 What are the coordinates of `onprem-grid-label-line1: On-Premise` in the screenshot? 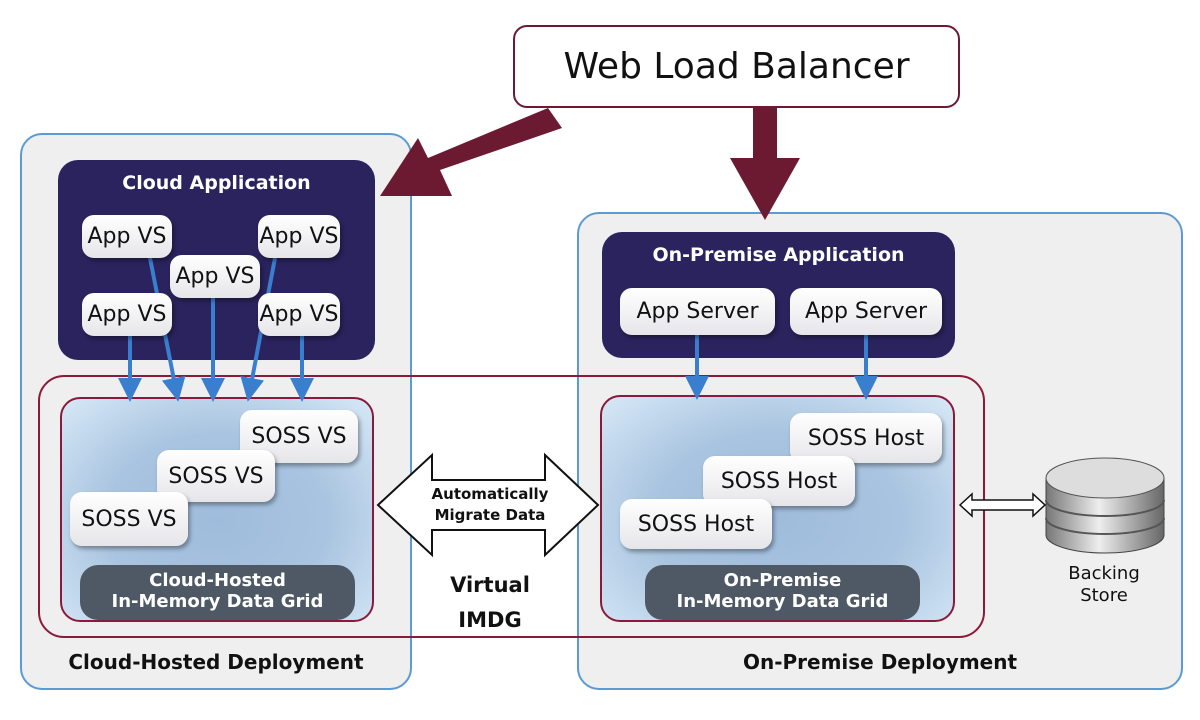 It's located at (782, 580).